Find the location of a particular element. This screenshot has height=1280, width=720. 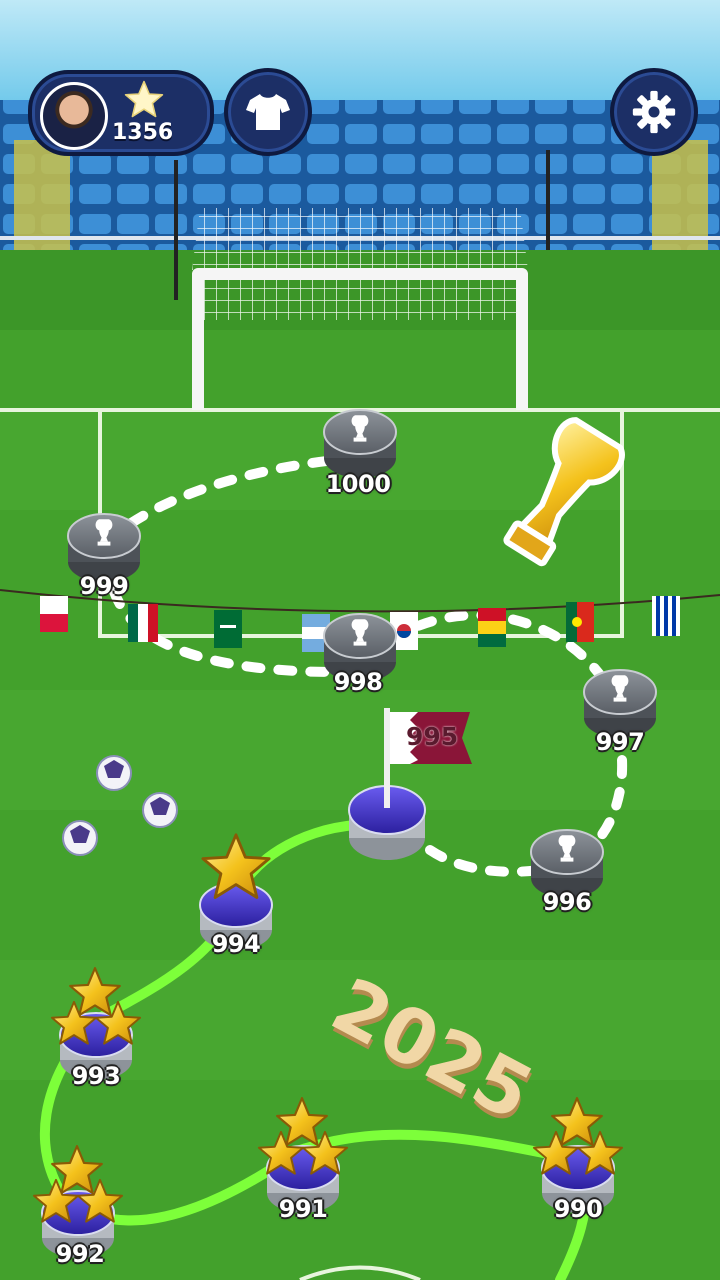

flag-portugal is located at coordinates (580, 622).